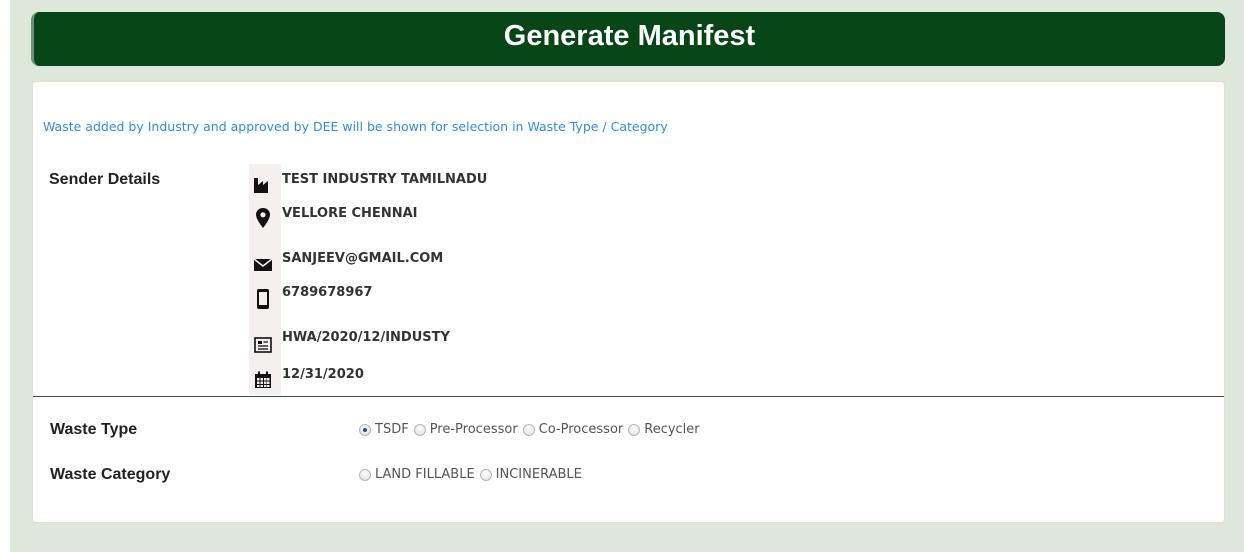 Image resolution: width=1244 pixels, height=552 pixels. I want to click on sender-industry-name: TEST INDUSTRY TAMILNADU, so click(385, 179).